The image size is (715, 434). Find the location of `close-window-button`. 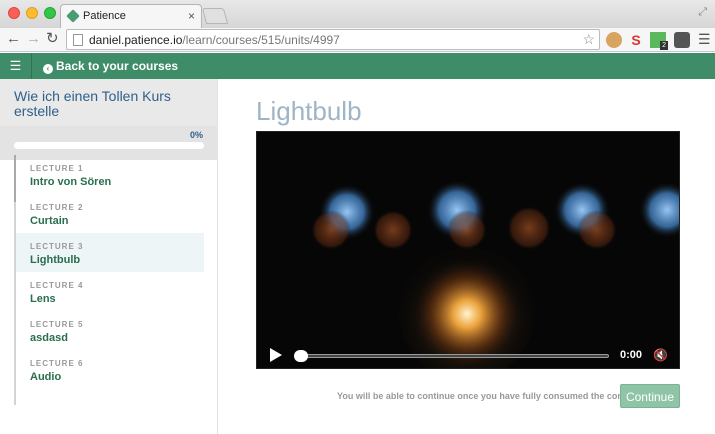

close-window-button is located at coordinates (14, 13).